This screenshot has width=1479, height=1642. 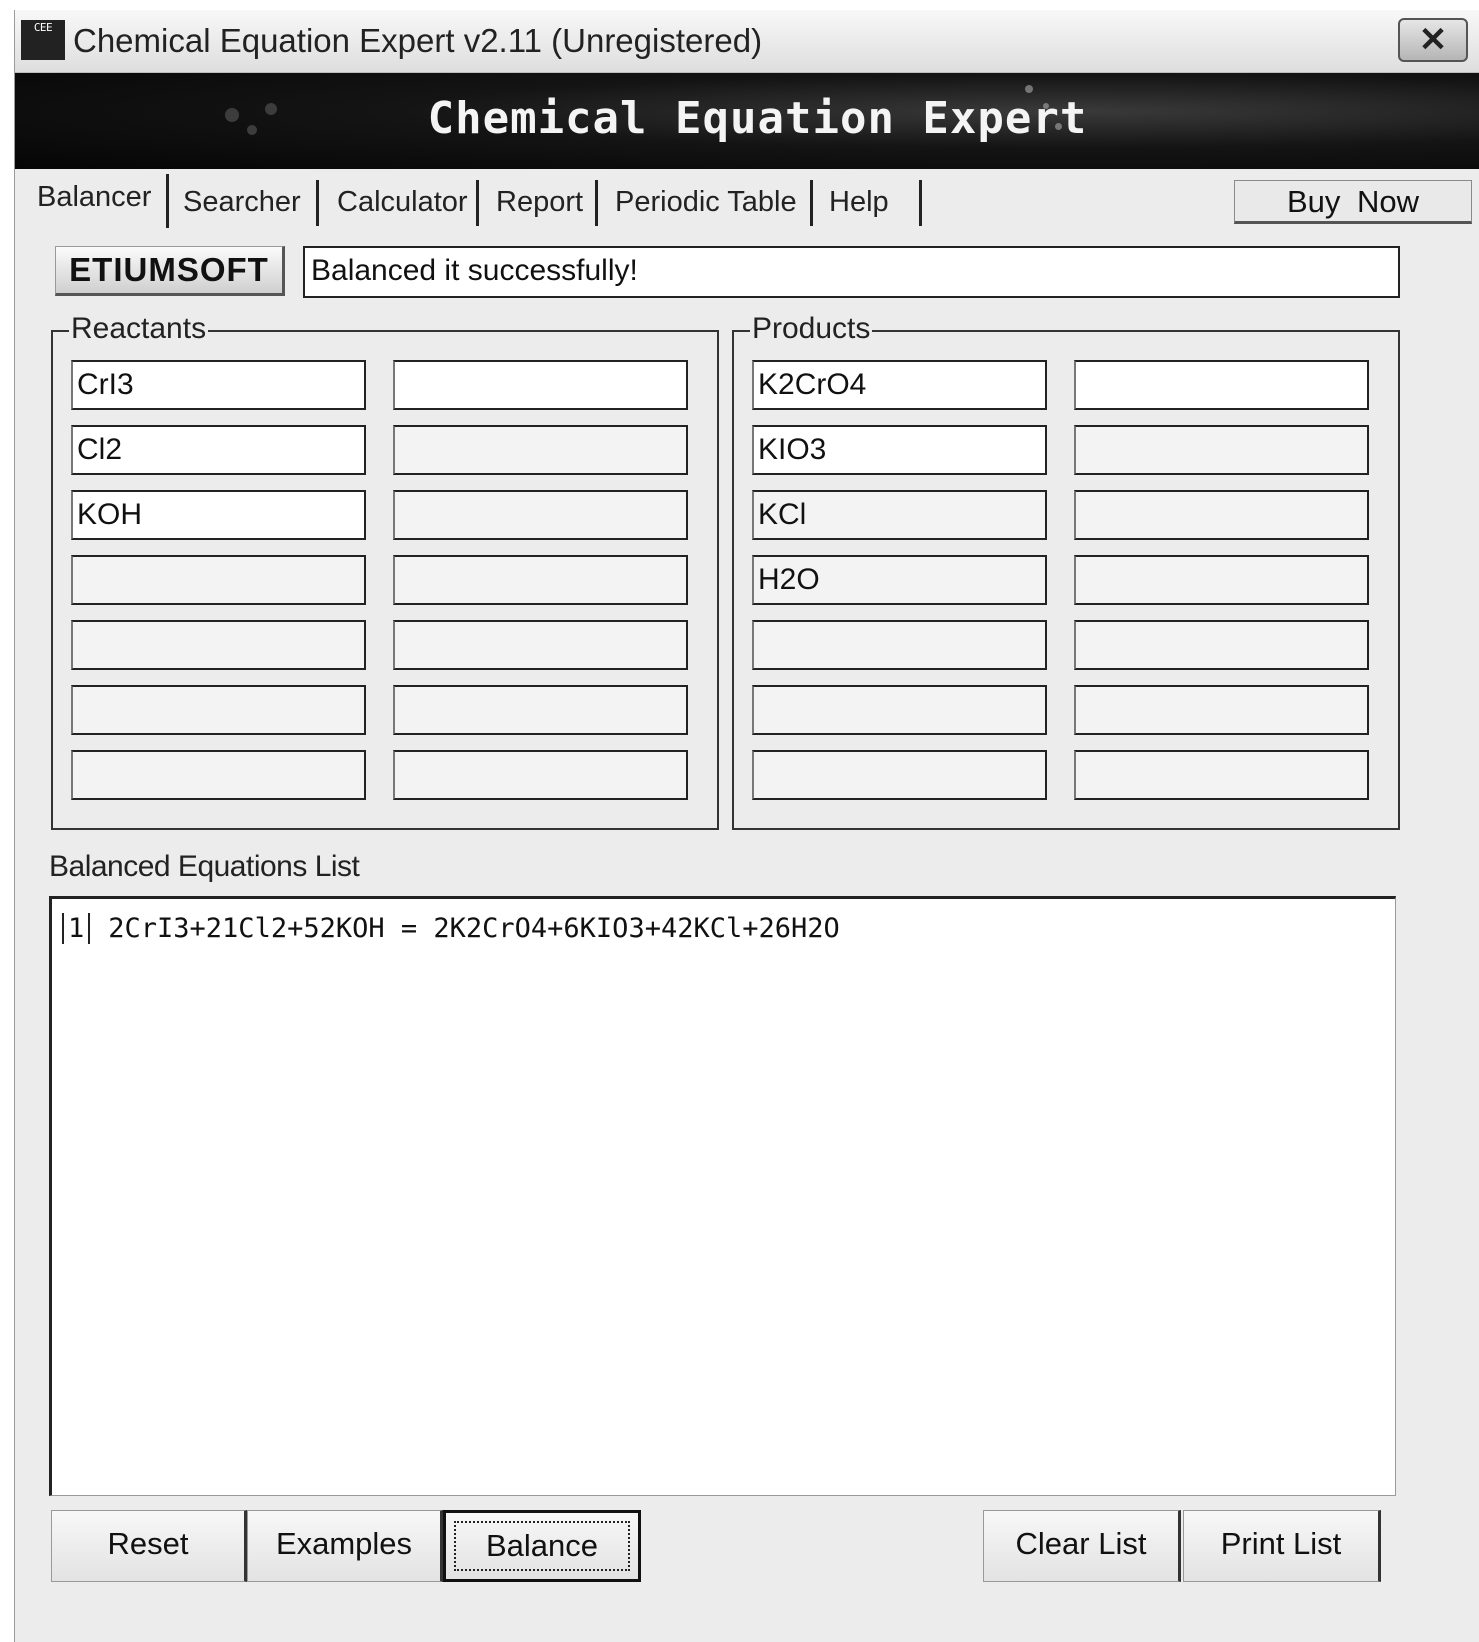 I want to click on products-group: Products K2CrO4 KIO3 KCl H2O, so click(x=1066, y=571).